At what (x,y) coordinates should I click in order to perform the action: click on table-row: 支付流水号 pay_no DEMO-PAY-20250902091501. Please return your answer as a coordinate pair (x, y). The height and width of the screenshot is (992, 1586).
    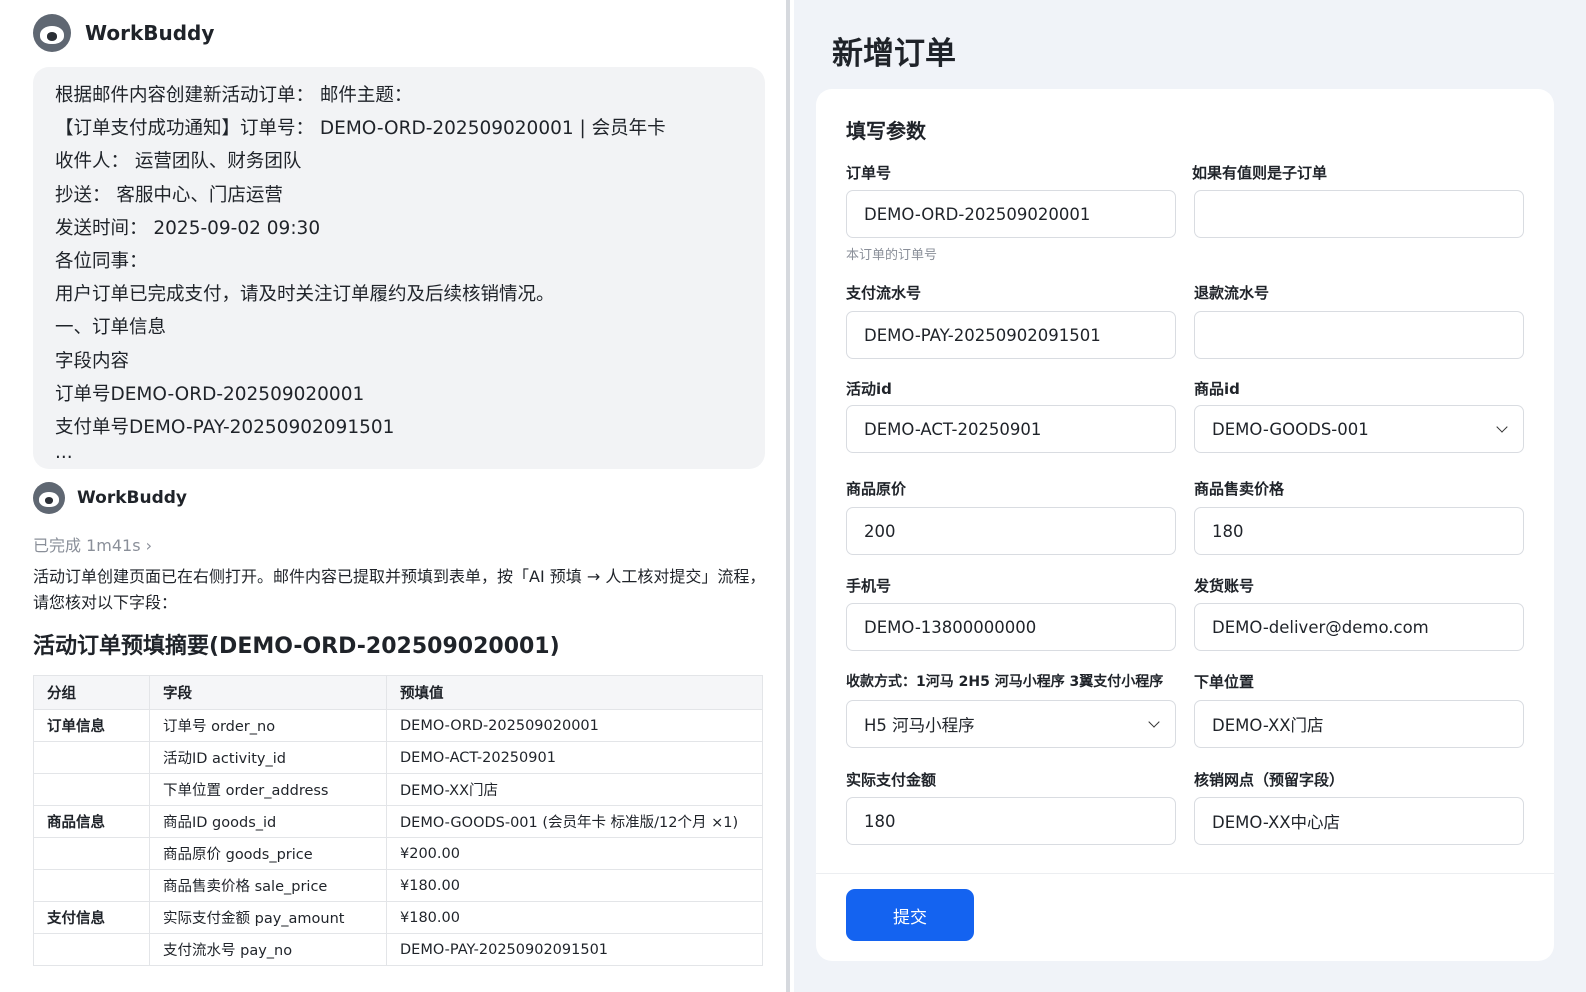
    Looking at the image, I should click on (398, 949).